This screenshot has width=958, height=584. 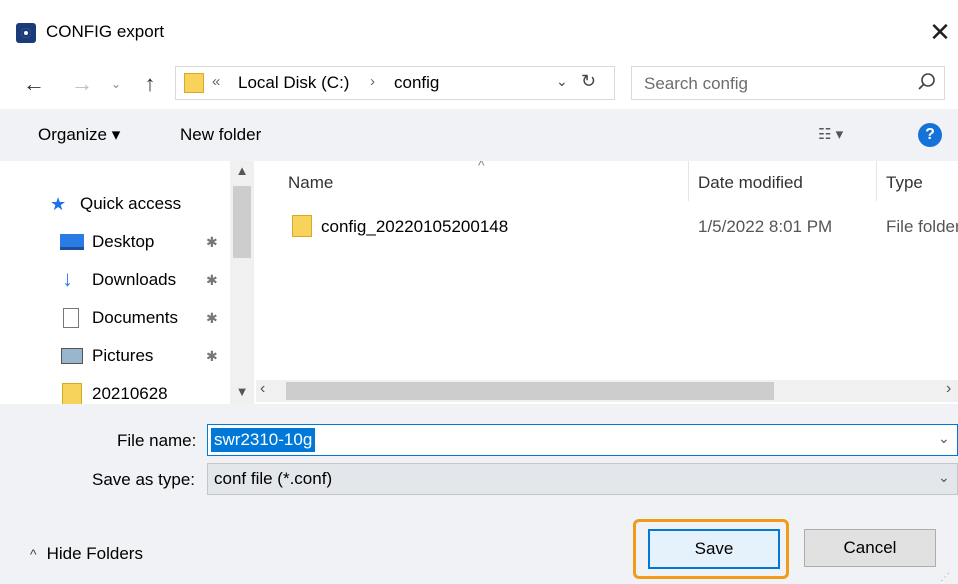 I want to click on file-date: 1/5/2022 8:01 PM, so click(x=765, y=226).